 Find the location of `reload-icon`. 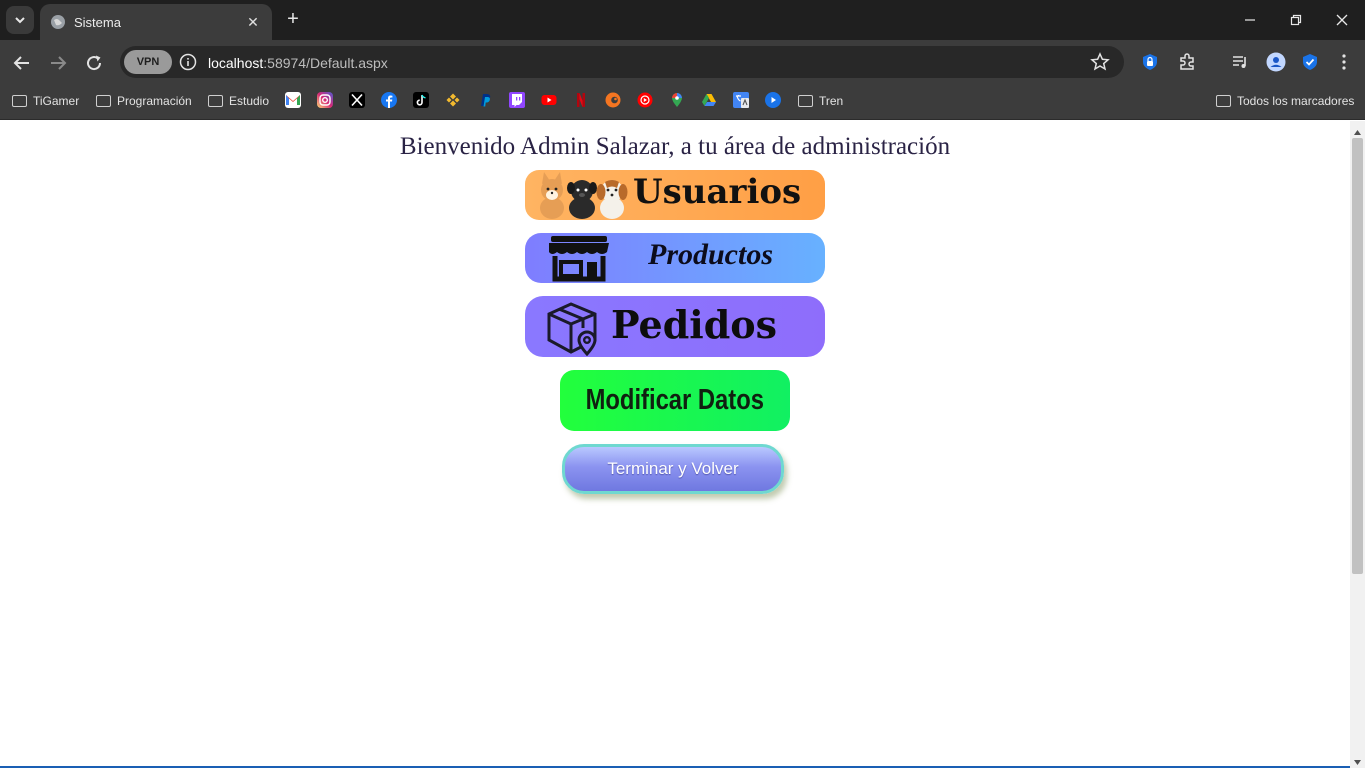

reload-icon is located at coordinates (94, 63).